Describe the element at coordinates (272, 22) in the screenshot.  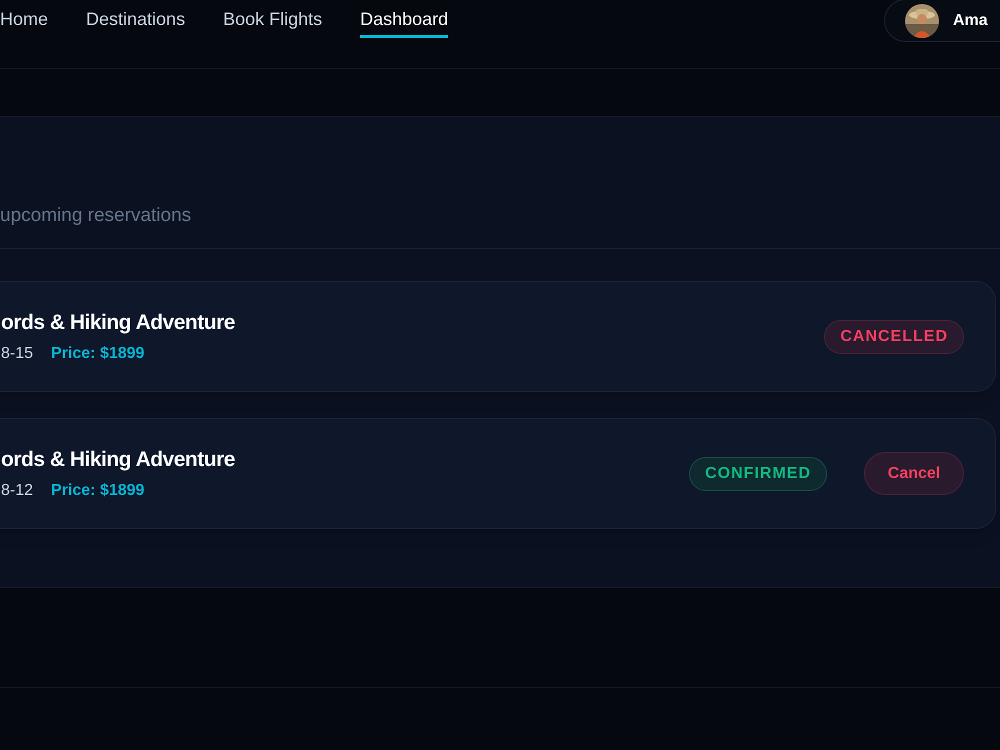
I see `nav-link: Book Flights` at that location.